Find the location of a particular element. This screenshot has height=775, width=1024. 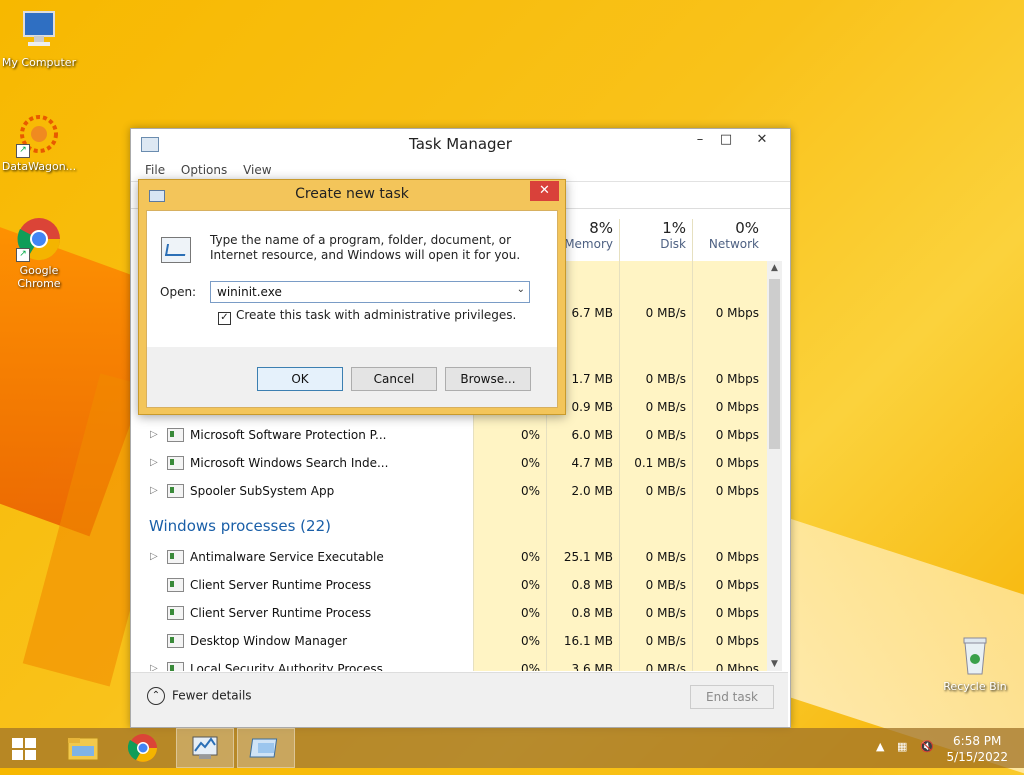

volume-muted-icon: 🔇 is located at coordinates (927, 746).